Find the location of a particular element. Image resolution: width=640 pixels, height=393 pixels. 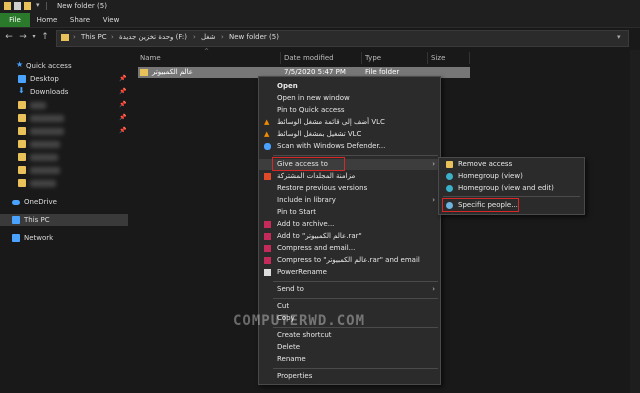

menu-label: Open is located at coordinates (287, 86).